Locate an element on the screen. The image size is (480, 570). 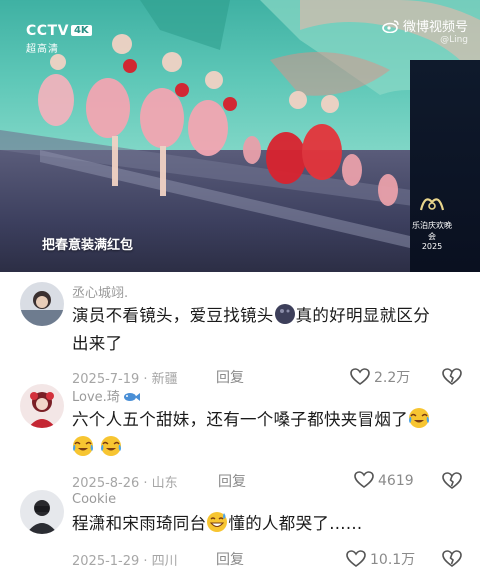
like-count: 4619 is located at coordinates (396, 481).